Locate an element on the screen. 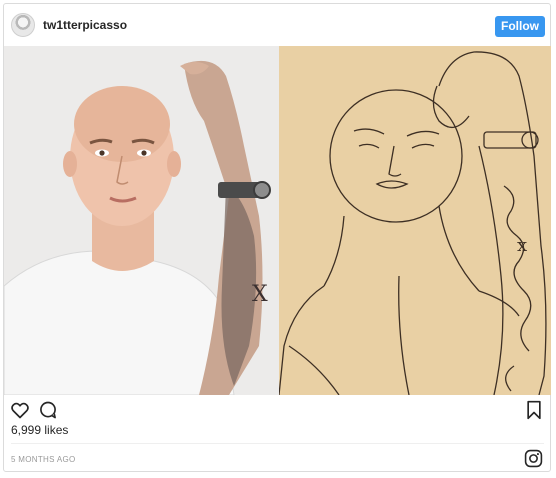 This screenshot has height=478, width=556. svg-text: x is located at coordinates (522, 245).